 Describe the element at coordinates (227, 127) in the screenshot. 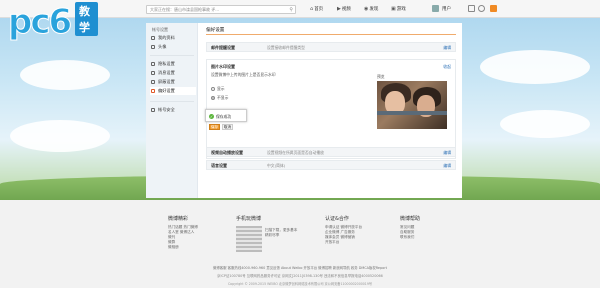

I see `cancel-button: 取消` at that location.